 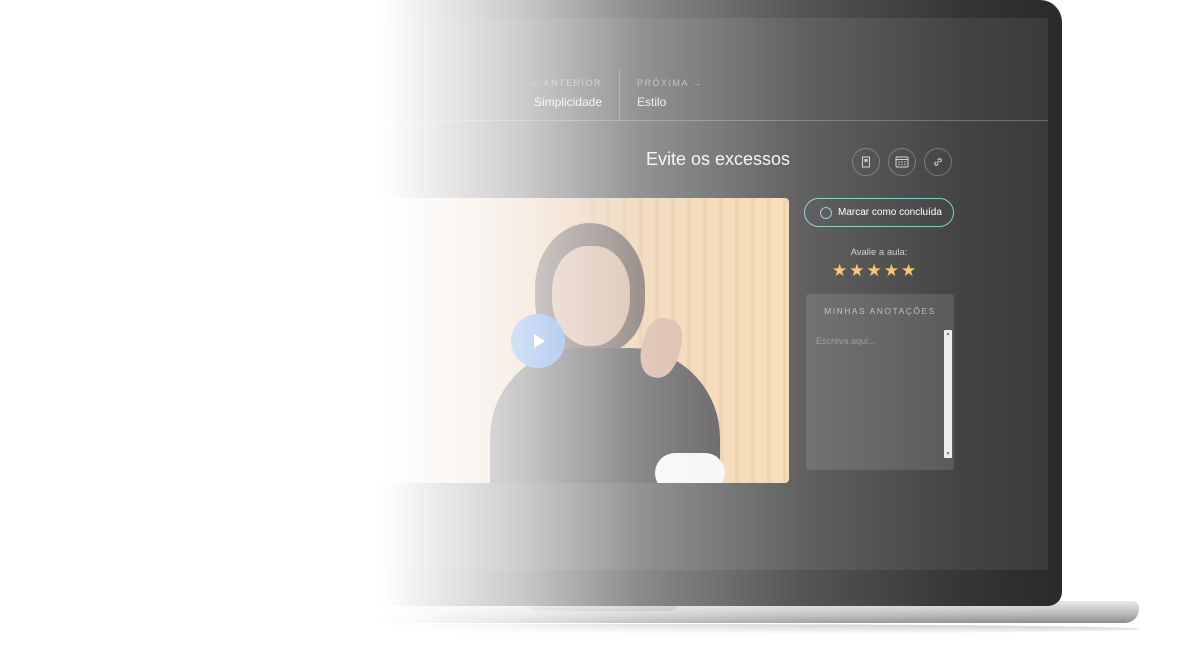 I want to click on video-player, so click(x=584, y=340).